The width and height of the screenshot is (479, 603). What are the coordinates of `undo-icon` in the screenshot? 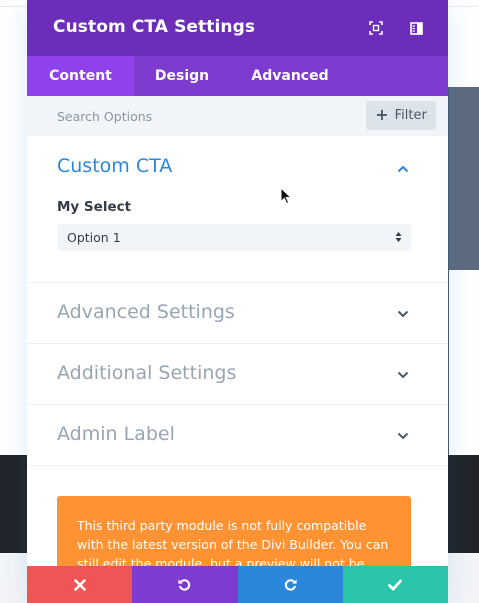 It's located at (184, 585).